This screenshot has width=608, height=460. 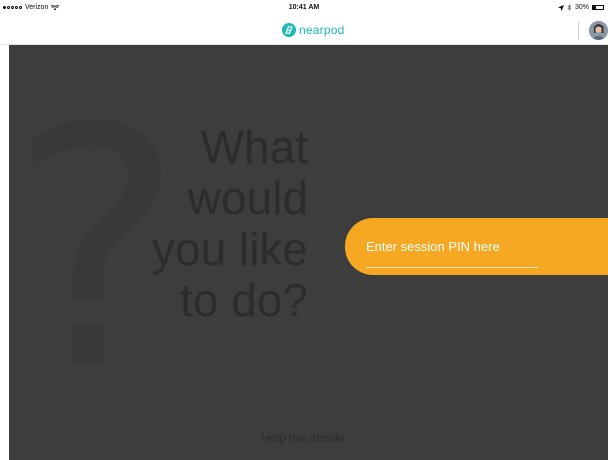 I want to click on status-time: 10:41 AM, so click(x=304, y=7).